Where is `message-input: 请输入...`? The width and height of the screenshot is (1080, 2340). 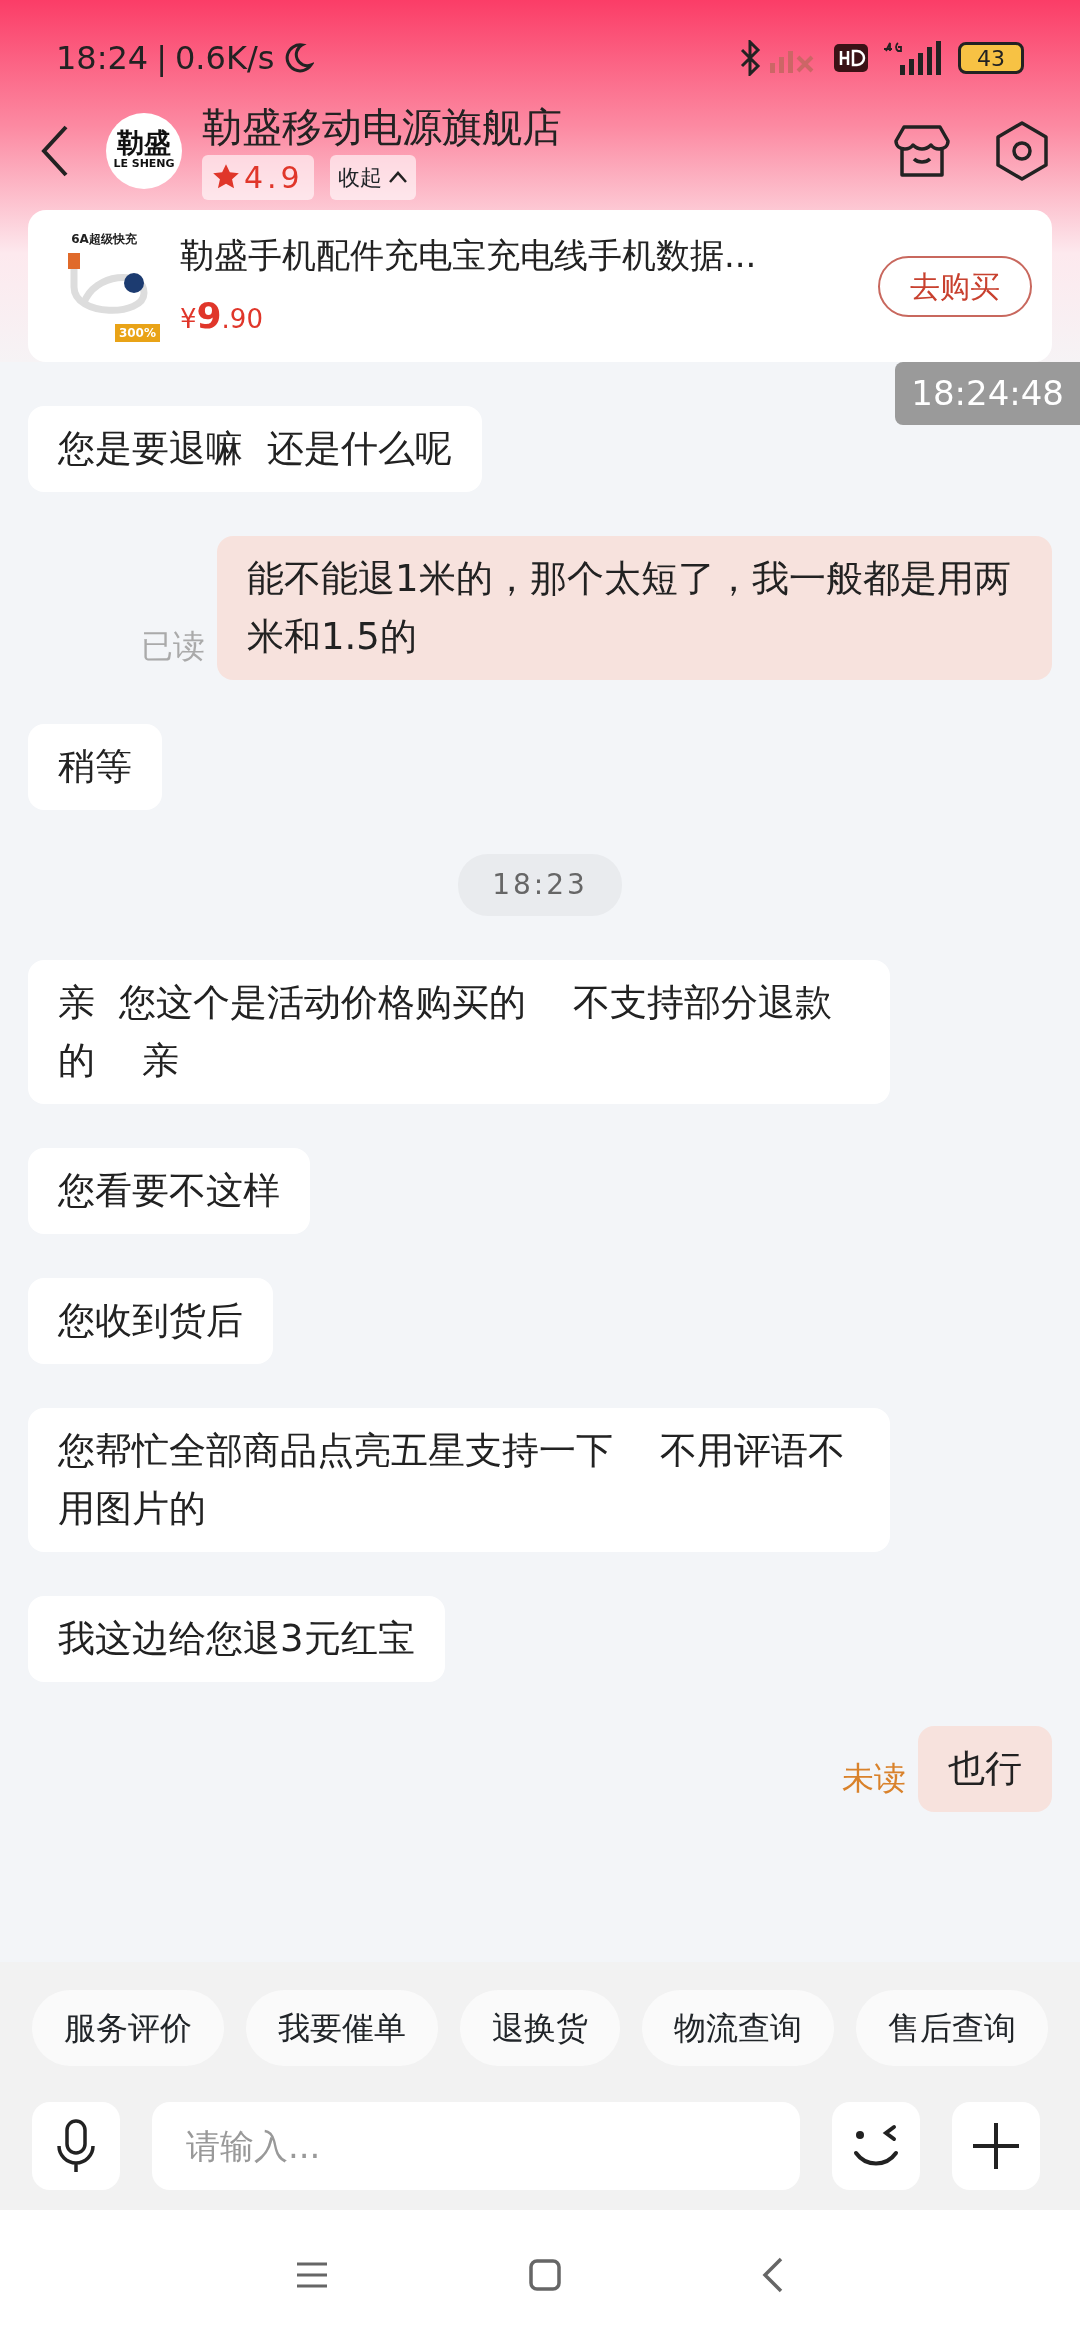 message-input: 请输入... is located at coordinates (476, 2146).